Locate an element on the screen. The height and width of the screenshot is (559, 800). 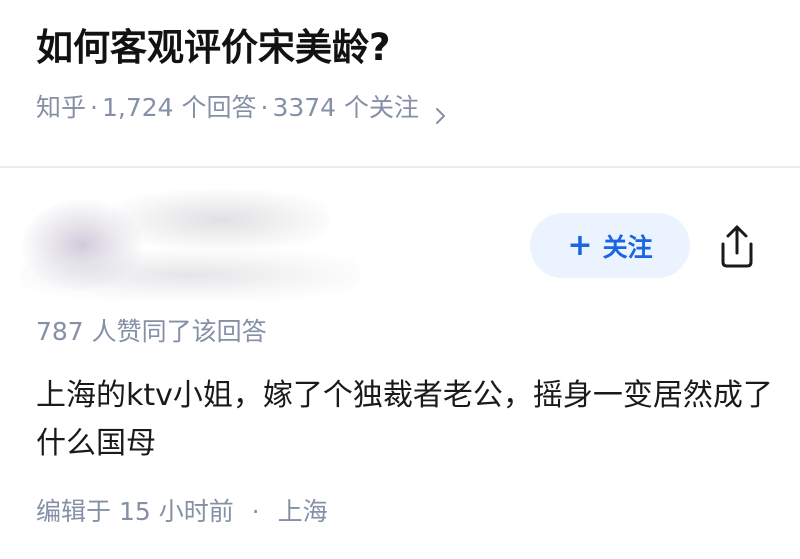
follow-label: 关注 is located at coordinates (627, 247).